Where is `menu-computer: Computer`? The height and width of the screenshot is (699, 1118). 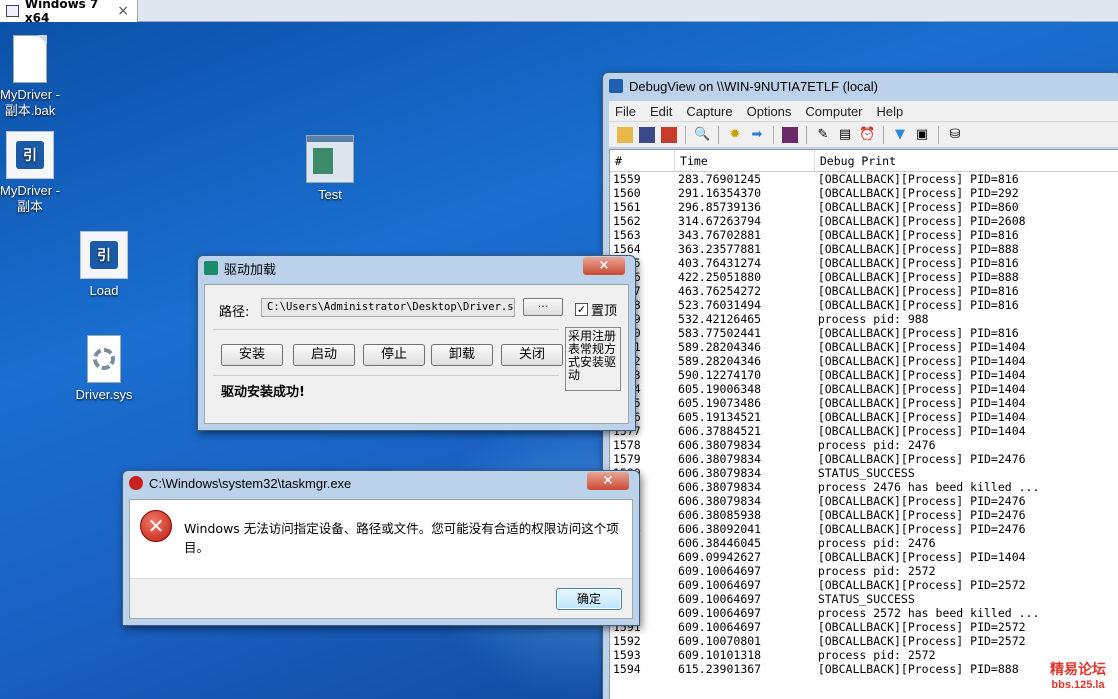
menu-computer: Computer is located at coordinates (833, 111).